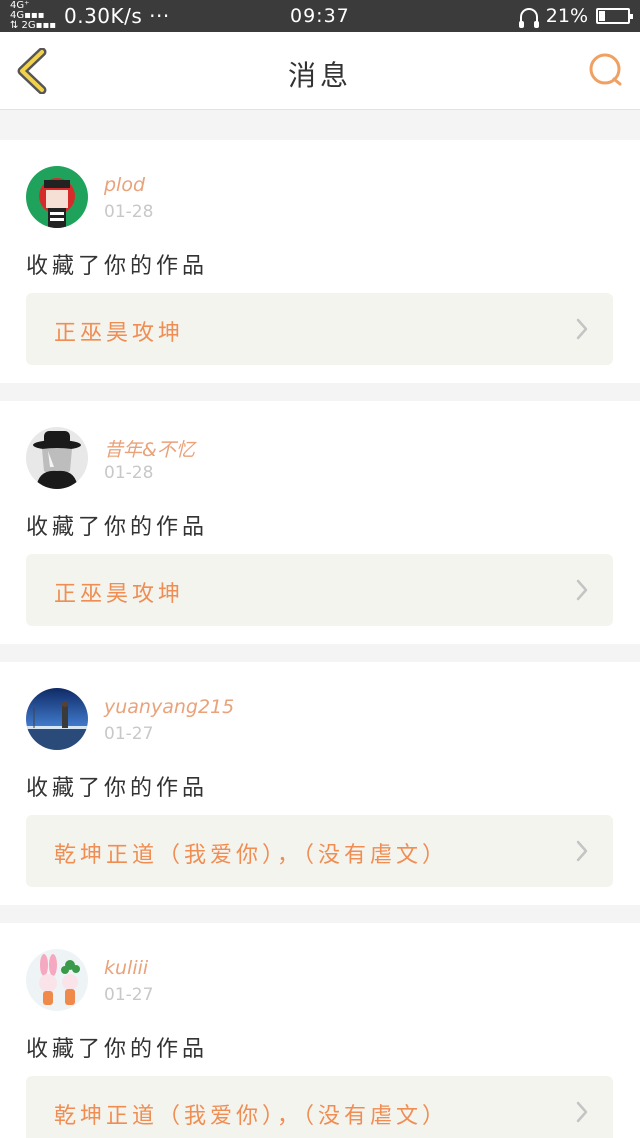 The width and height of the screenshot is (640, 1138). I want to click on username: yuanyang215, so click(169, 707).